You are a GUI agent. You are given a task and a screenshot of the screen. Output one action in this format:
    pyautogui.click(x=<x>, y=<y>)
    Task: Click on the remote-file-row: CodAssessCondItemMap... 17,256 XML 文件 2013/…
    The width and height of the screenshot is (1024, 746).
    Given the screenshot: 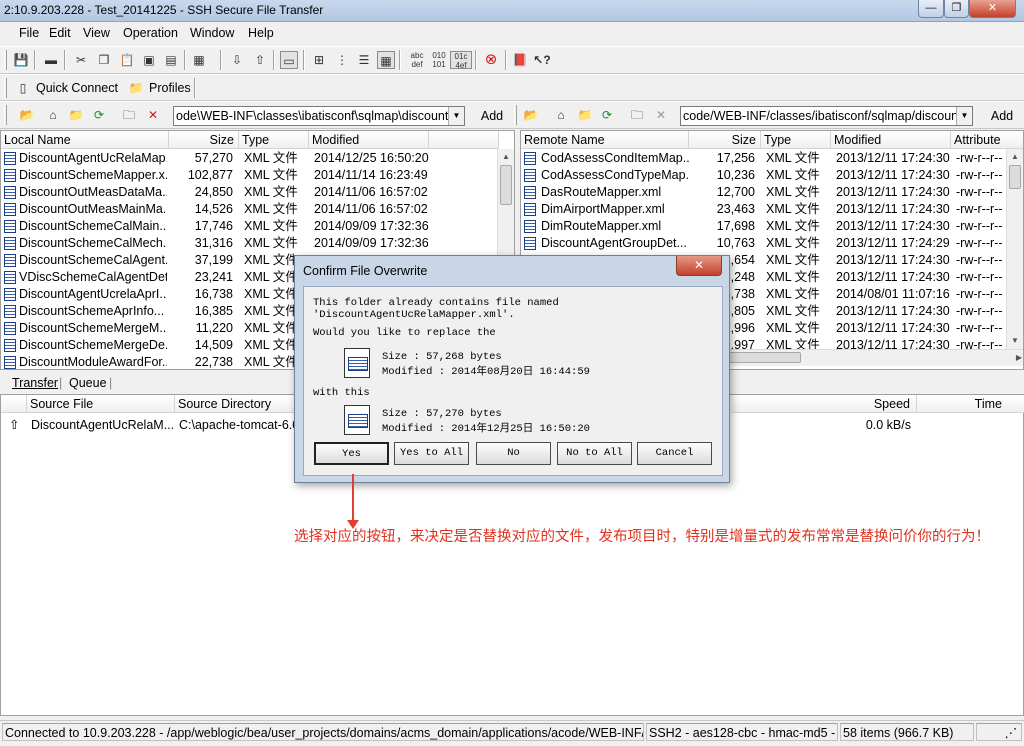 What is the action you would take?
    pyautogui.click(x=772, y=158)
    